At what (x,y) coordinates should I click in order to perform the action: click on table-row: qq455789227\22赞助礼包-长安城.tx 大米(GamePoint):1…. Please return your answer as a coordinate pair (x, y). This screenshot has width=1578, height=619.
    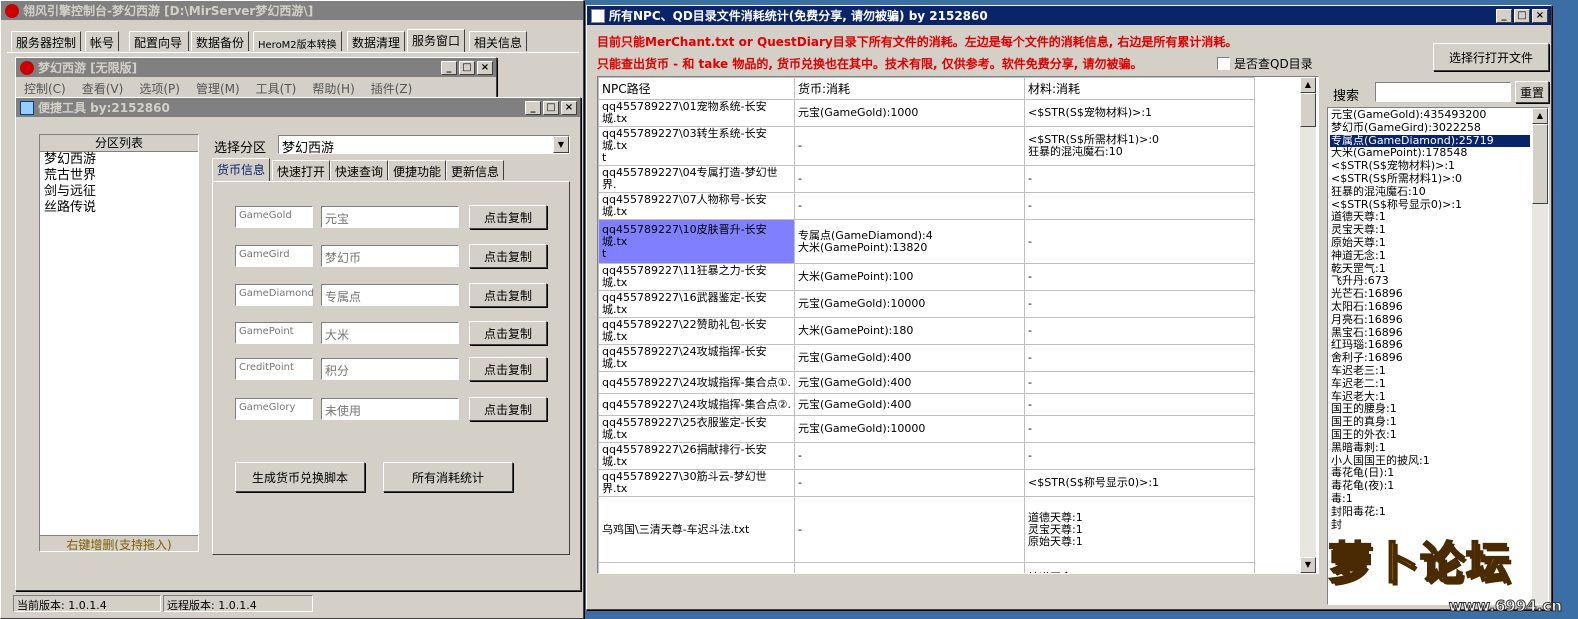
    Looking at the image, I should click on (926, 331).